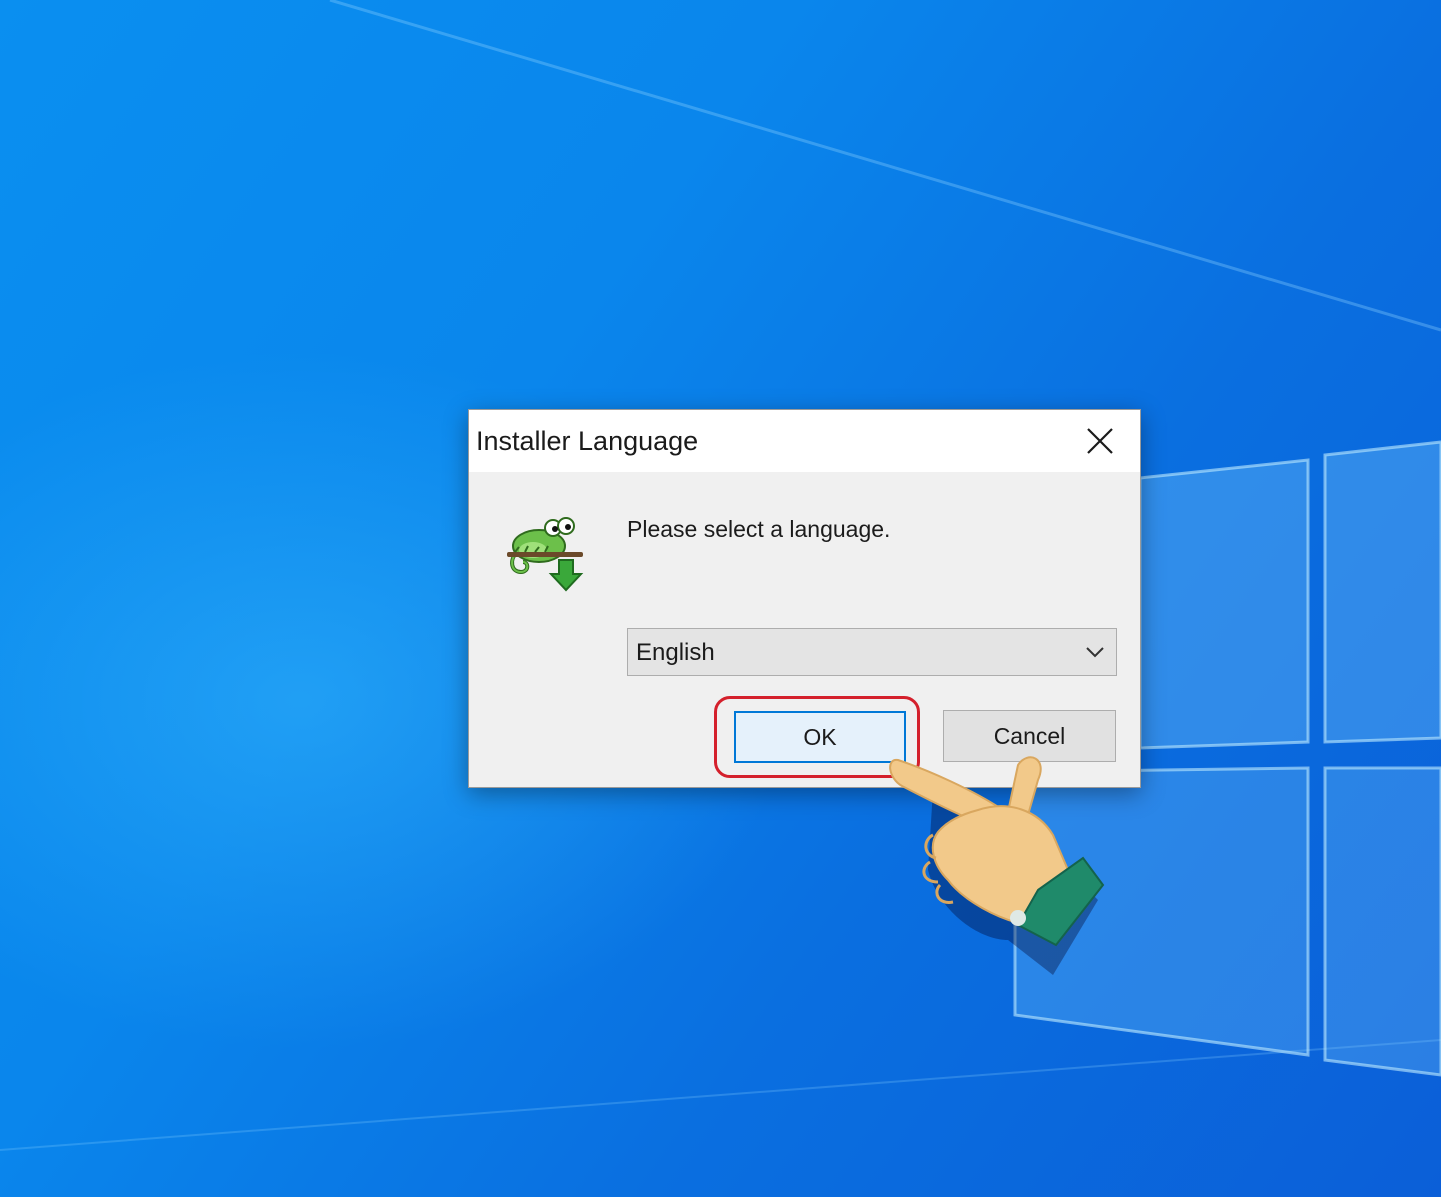  I want to click on close-button, so click(1100, 441).